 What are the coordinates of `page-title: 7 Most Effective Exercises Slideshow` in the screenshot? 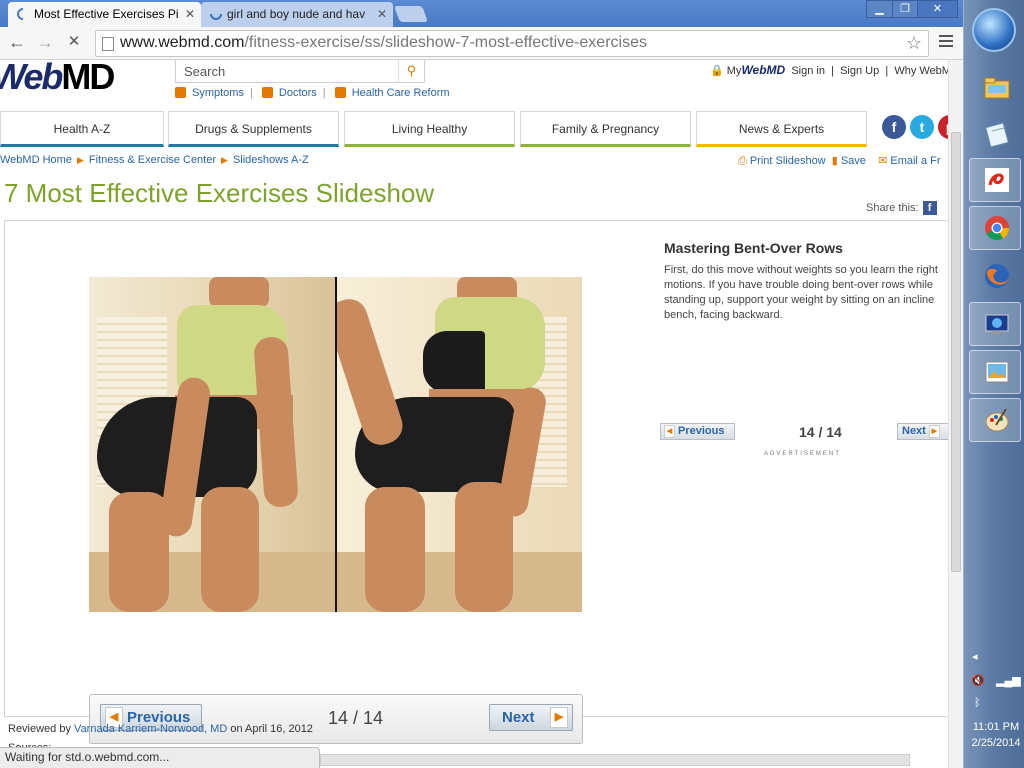 It's located at (219, 193).